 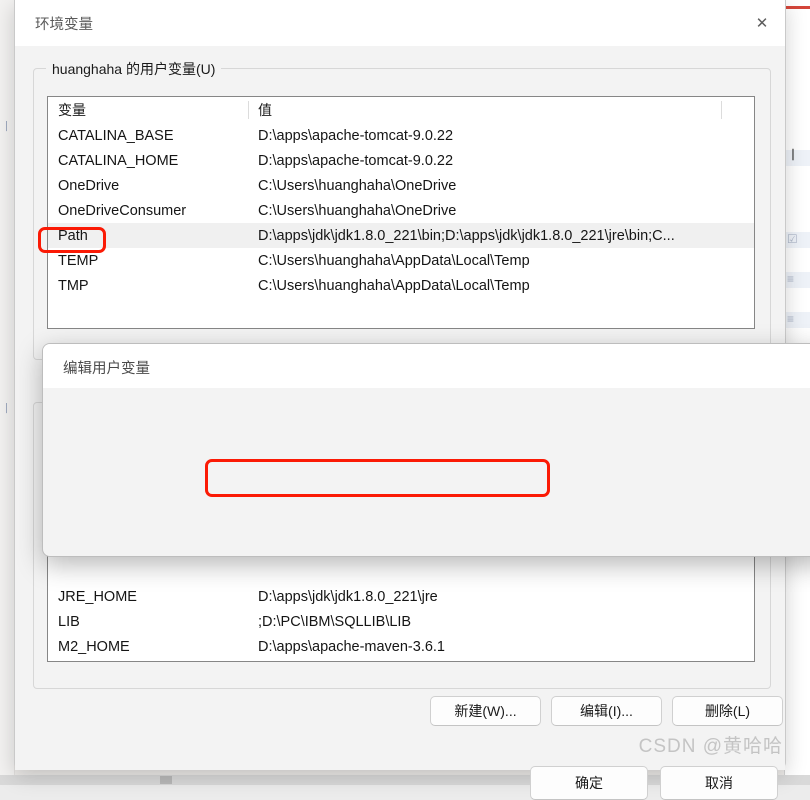 What do you see at coordinates (791, 279) in the screenshot?
I see `list-icon: ≡` at bounding box center [791, 279].